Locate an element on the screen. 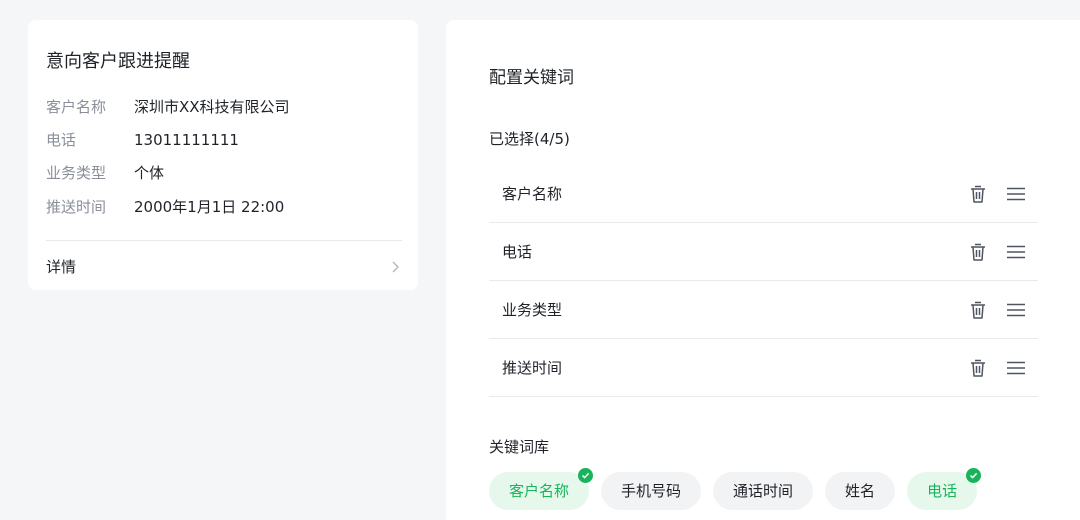  chip-label: 通话时间 is located at coordinates (763, 491).